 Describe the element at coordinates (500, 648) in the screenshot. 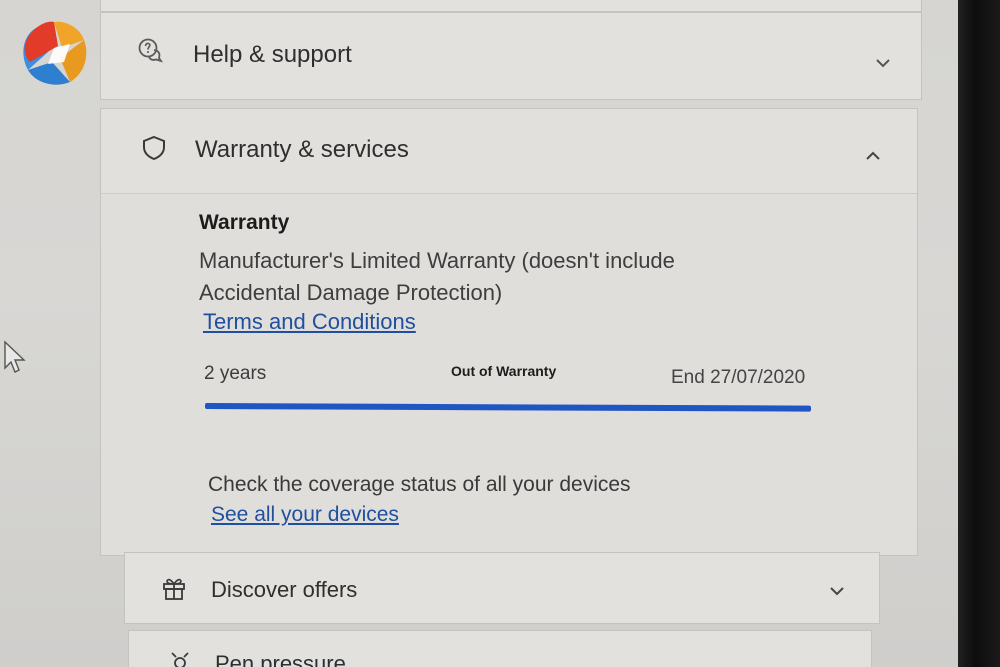

I see `pen-pressure-section: Pen pressure` at that location.